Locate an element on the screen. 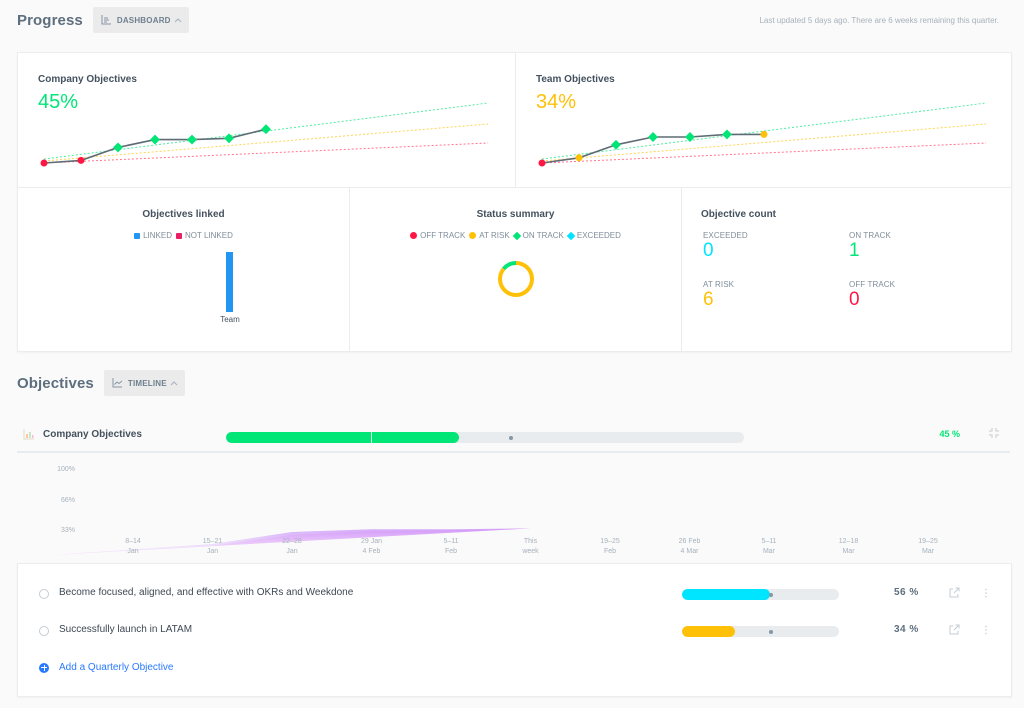  legend-label: AT RISK is located at coordinates (494, 235).